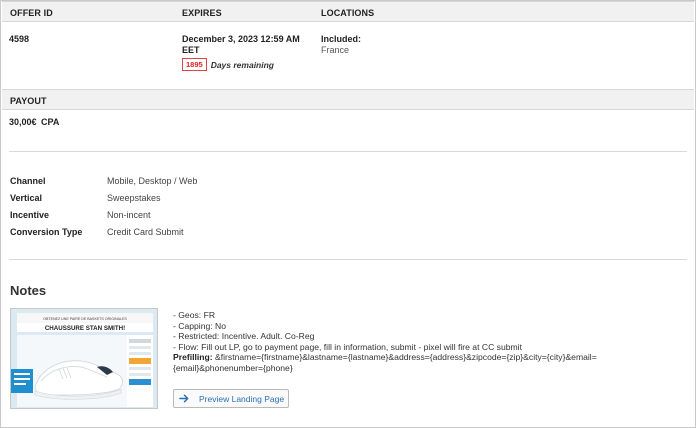 Image resolution: width=696 pixels, height=428 pixels. What do you see at coordinates (134, 198) in the screenshot?
I see `attr-value-vertical: Sweepstakes` at bounding box center [134, 198].